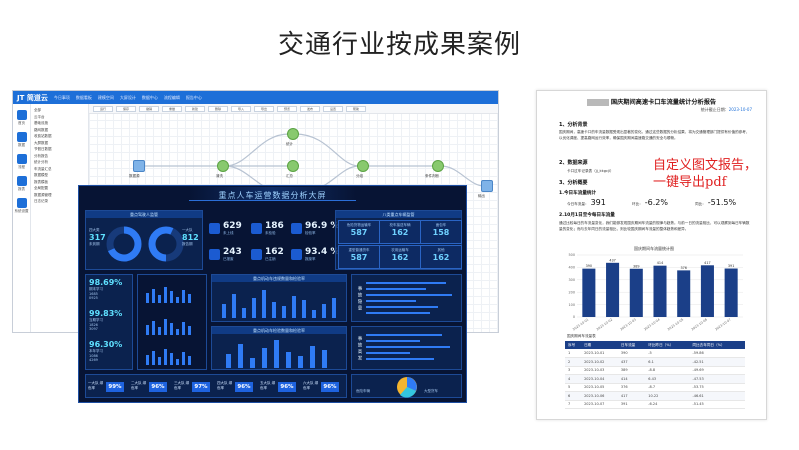 Image resolution: width=799 pixels, height=450 pixels. I want to click on flow-node-label: 分组, so click(359, 176).